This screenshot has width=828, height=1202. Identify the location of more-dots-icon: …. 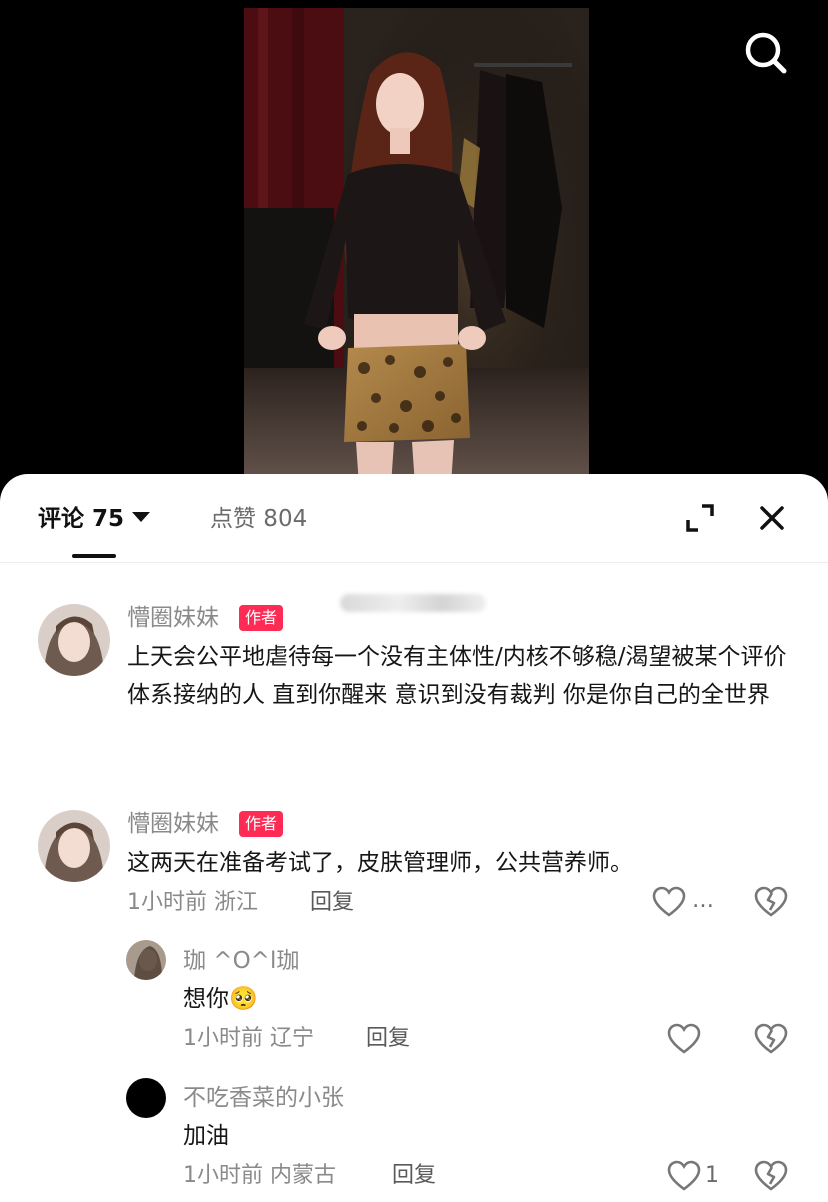
(704, 901).